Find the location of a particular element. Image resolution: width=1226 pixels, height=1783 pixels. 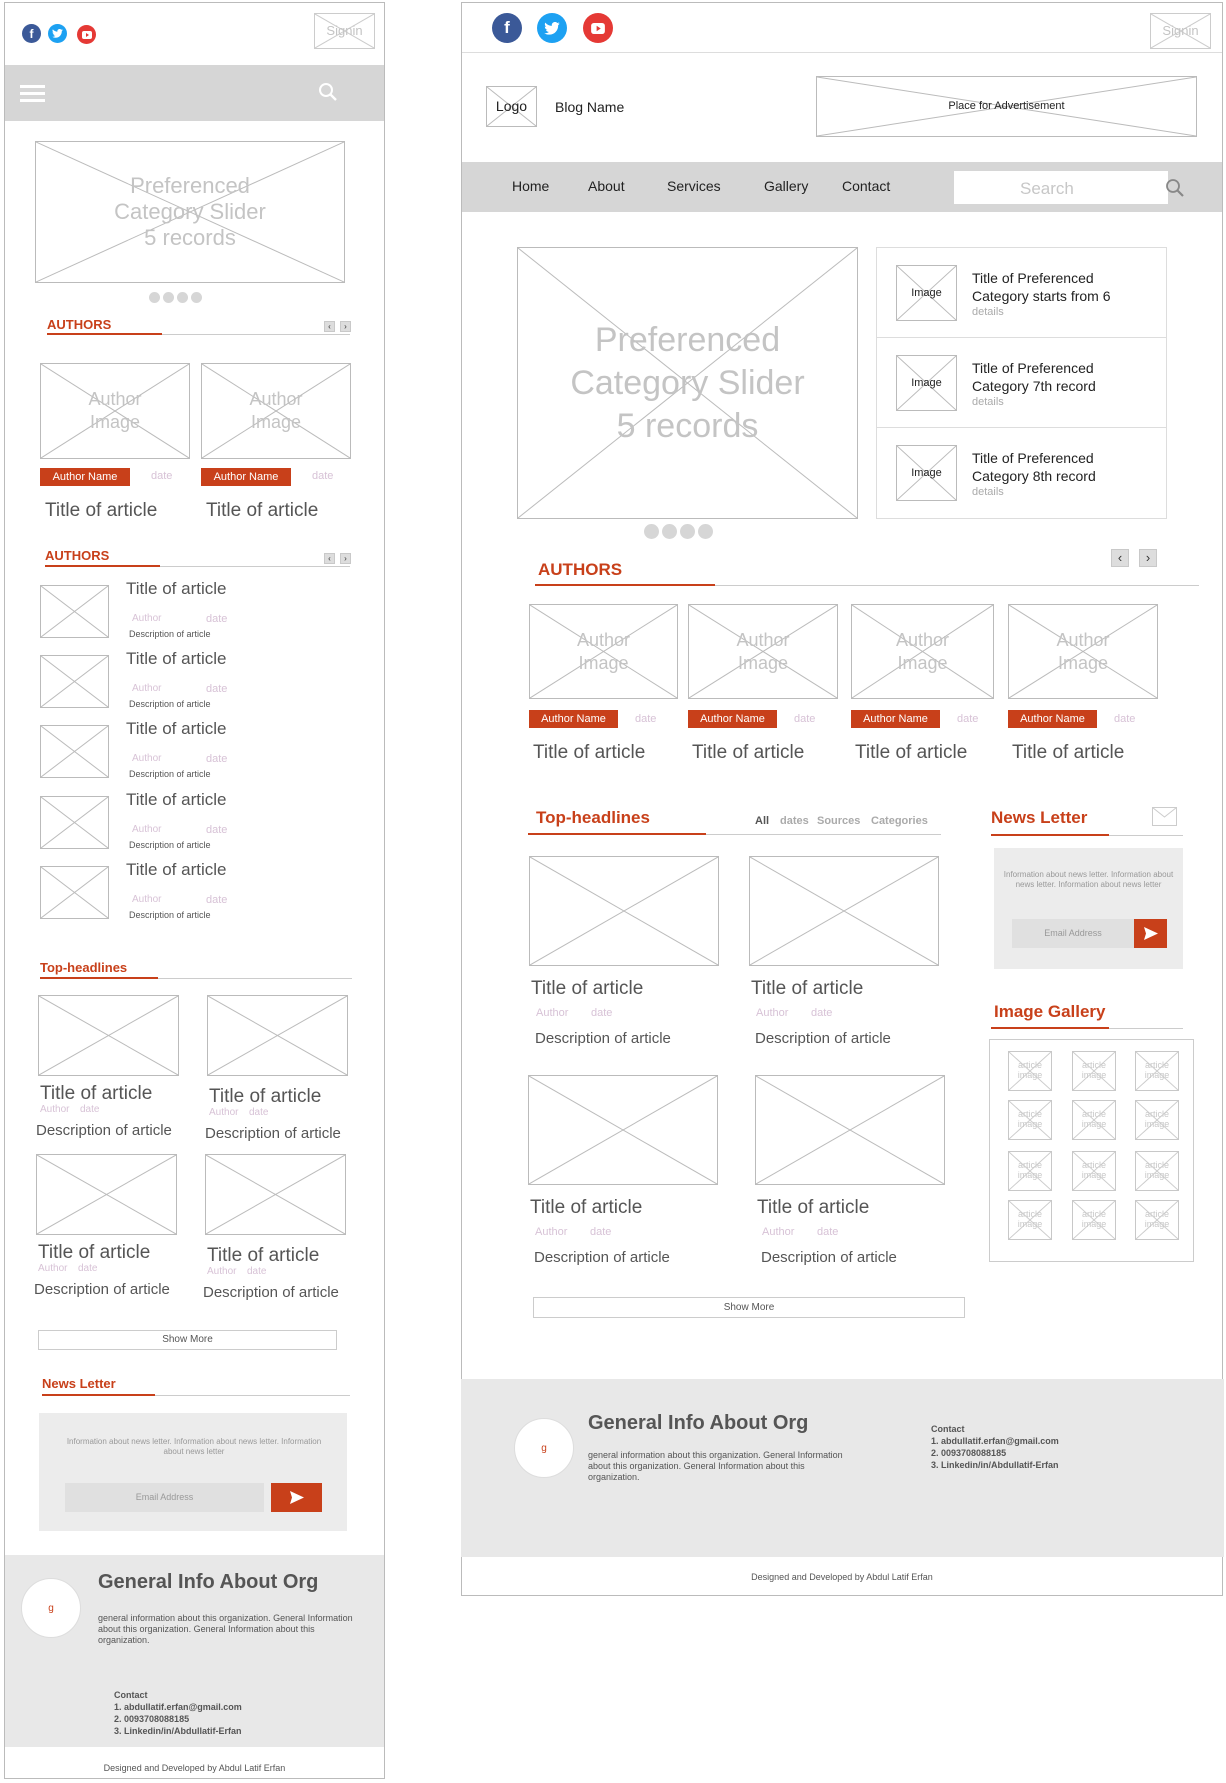

nav-item: About is located at coordinates (606, 186).